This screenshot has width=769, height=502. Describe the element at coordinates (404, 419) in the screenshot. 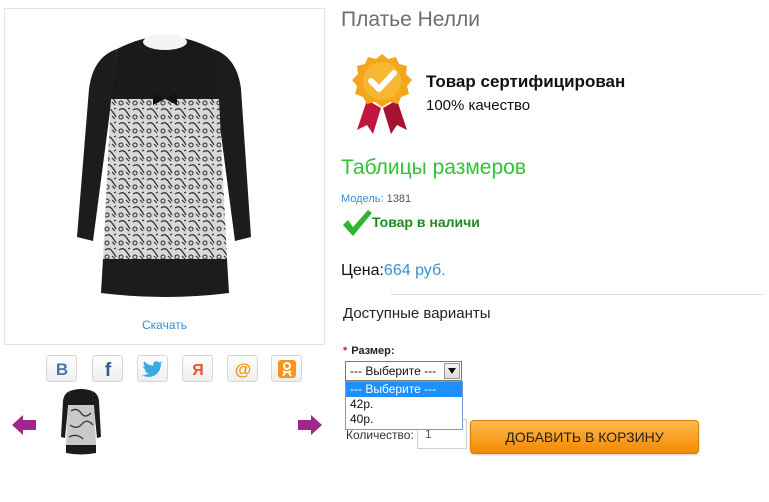

I see `size-option: 40р.` at that location.